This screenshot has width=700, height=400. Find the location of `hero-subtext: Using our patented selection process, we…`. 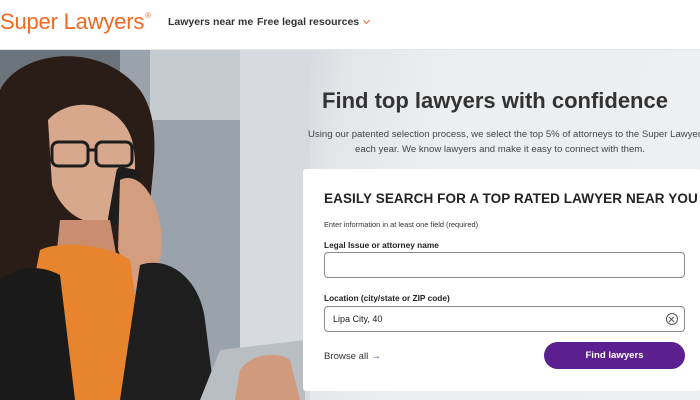

hero-subtext: Using our patented selection process, we… is located at coordinates (500, 142).